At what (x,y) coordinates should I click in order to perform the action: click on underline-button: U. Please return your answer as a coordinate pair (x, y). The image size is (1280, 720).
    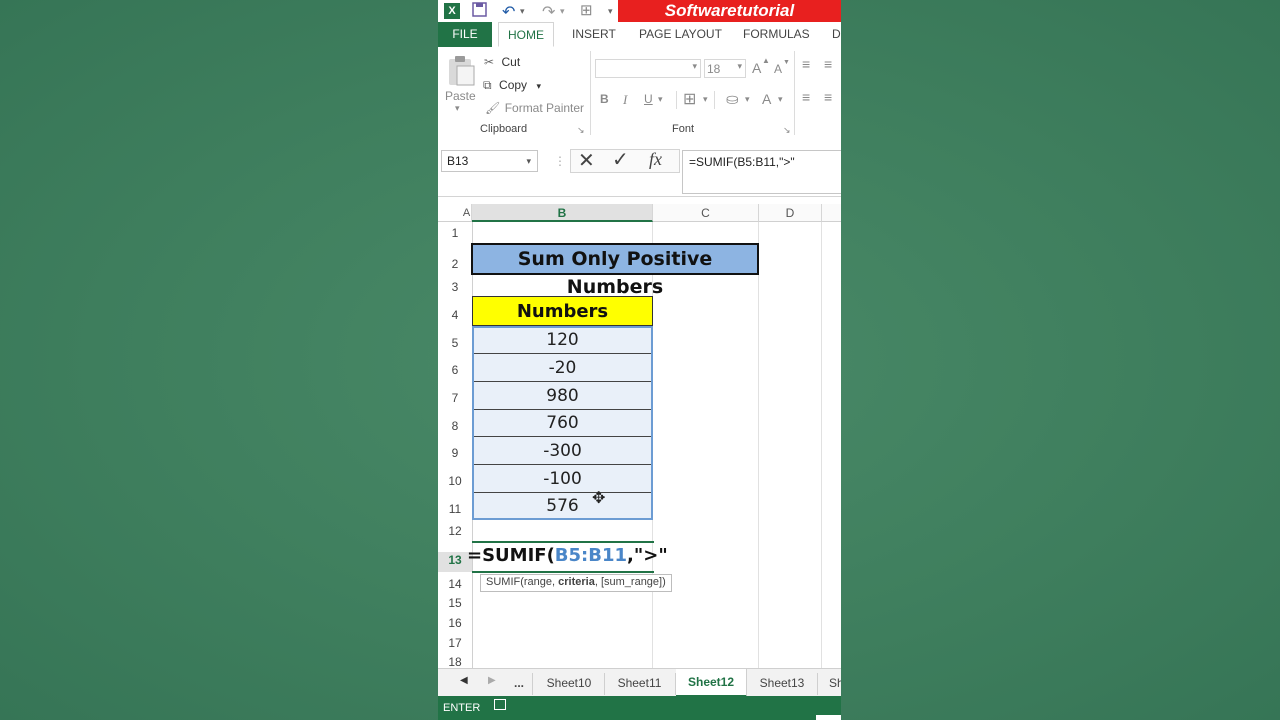
    Looking at the image, I should click on (648, 99).